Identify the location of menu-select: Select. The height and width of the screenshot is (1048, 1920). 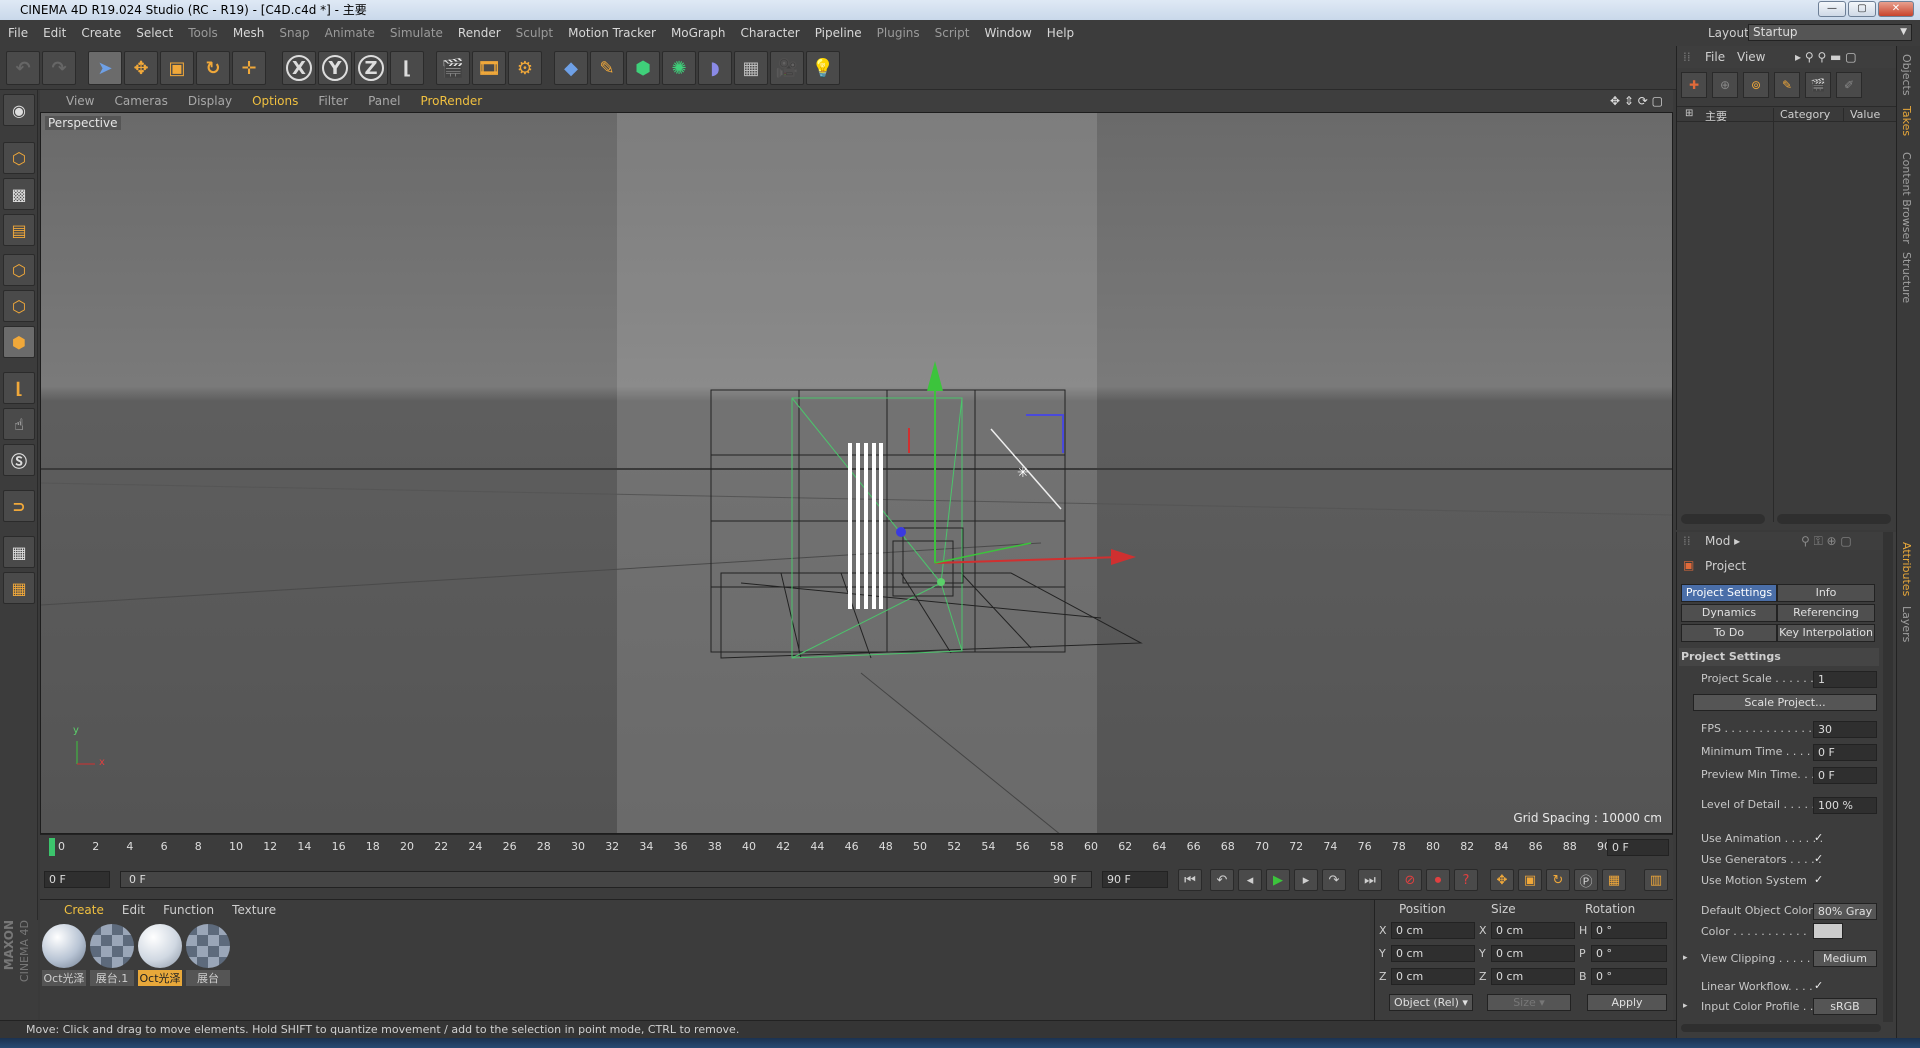
(154, 33).